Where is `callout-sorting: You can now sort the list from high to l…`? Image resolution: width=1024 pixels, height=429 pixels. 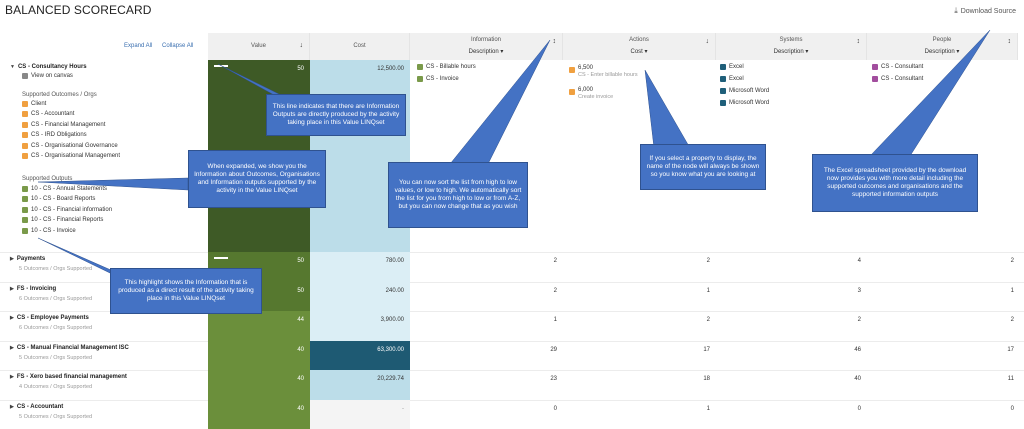 callout-sorting: You can now sort the list from high to l… is located at coordinates (458, 195).